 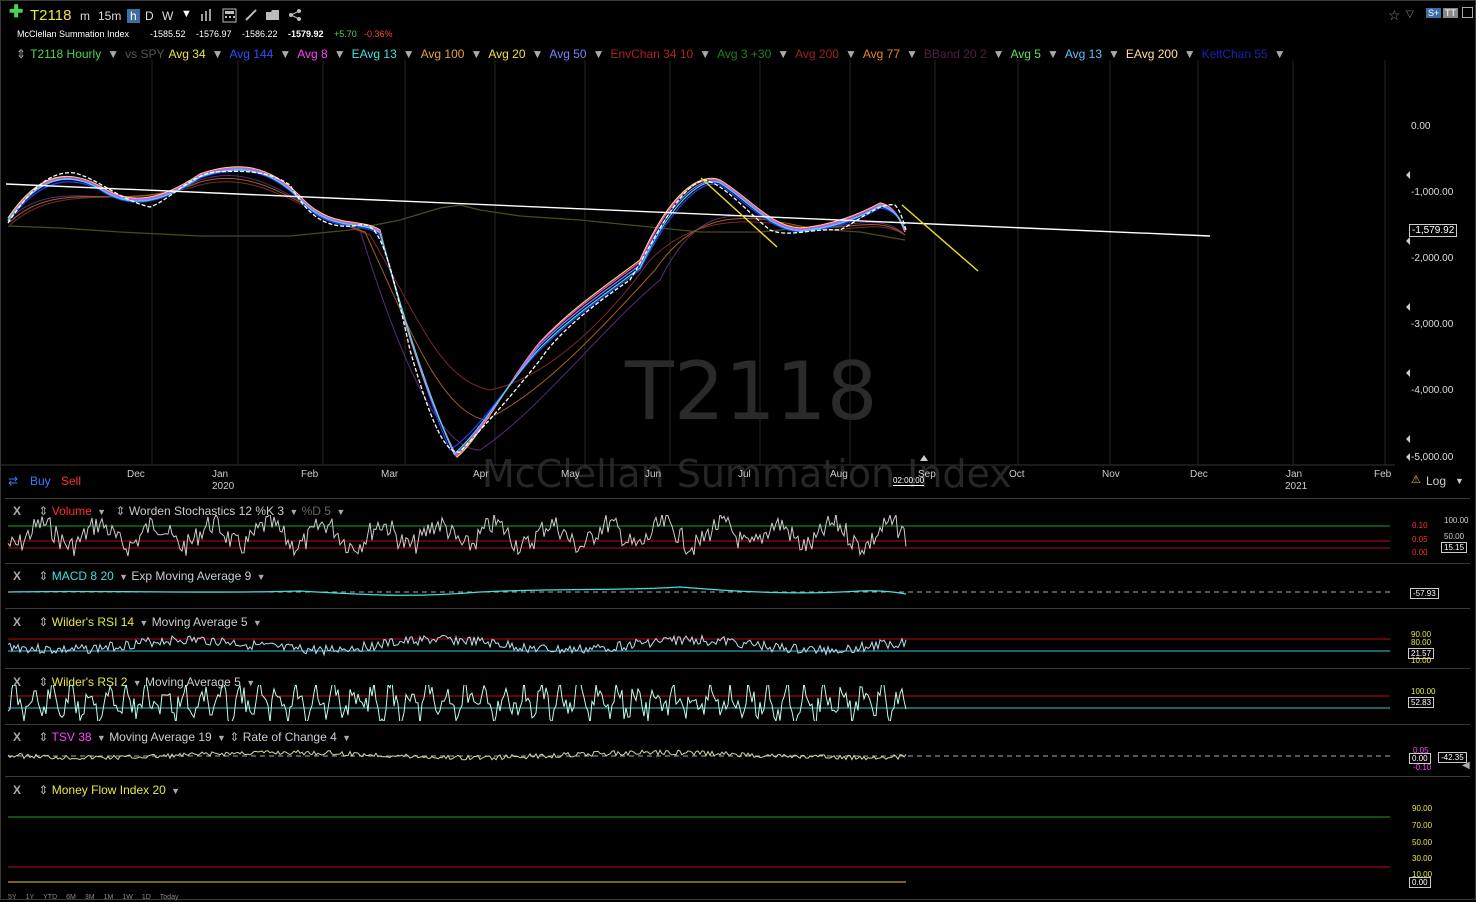 I want to click on buy-button: Buy, so click(x=40, y=481).